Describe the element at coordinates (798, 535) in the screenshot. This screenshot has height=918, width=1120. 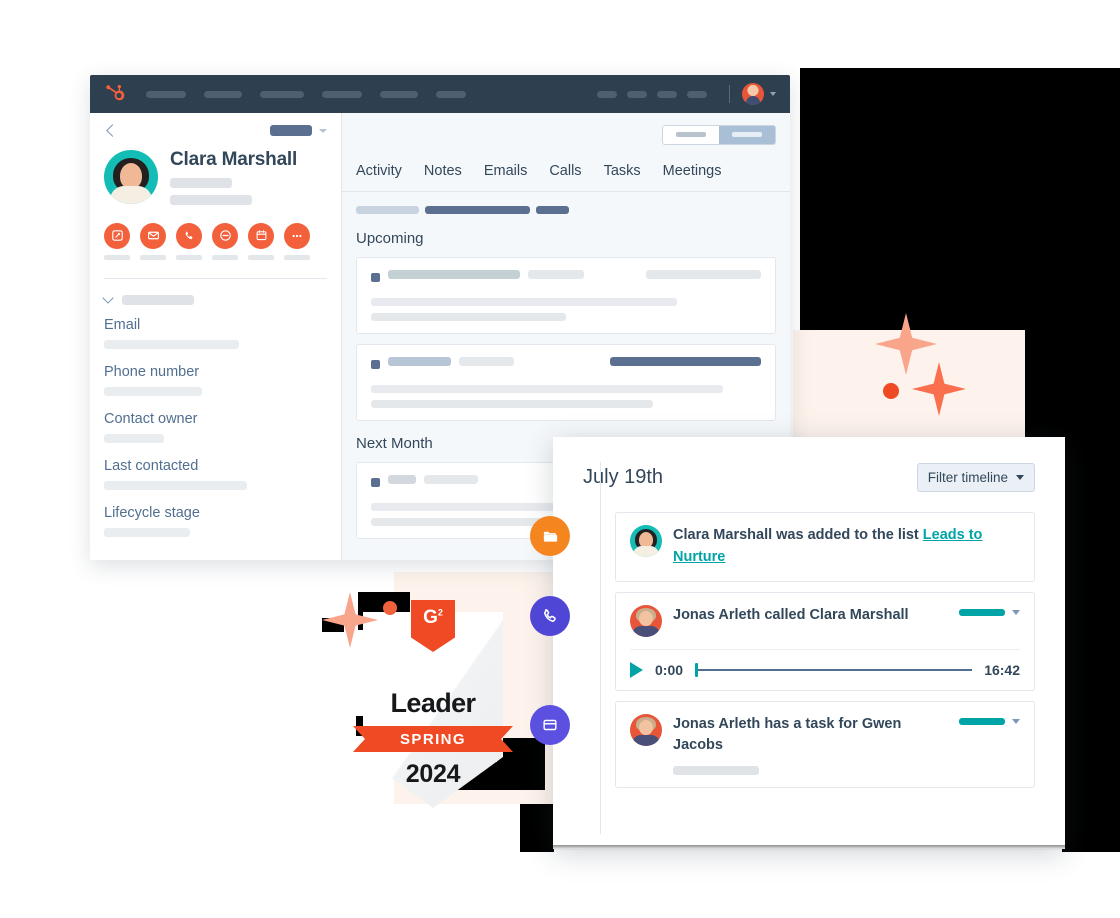
I see `timeline-event-text-main: Clara Marshall was added to the list` at that location.